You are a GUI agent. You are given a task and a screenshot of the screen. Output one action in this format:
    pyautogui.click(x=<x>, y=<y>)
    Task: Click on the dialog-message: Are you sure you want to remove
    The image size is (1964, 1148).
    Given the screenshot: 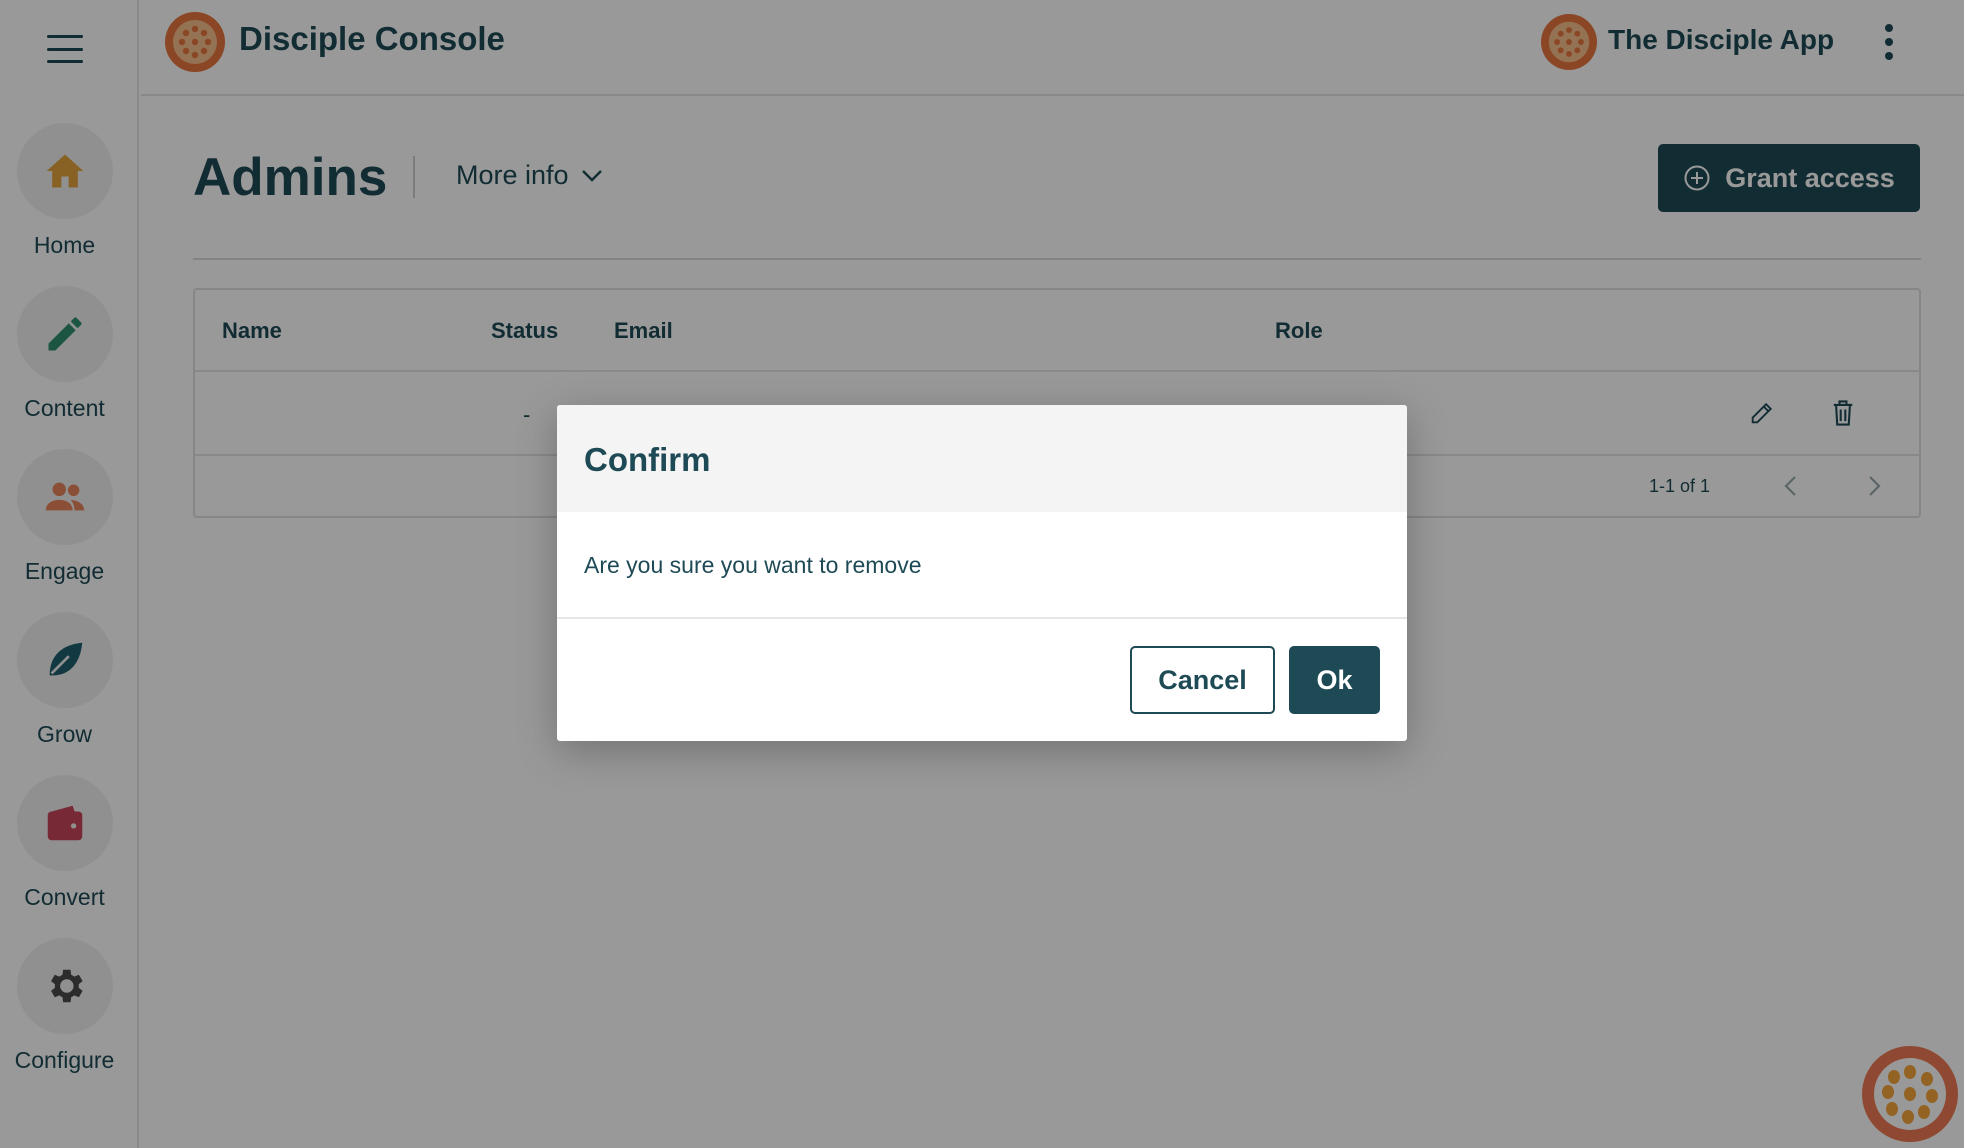 What is the action you would take?
    pyautogui.click(x=753, y=565)
    